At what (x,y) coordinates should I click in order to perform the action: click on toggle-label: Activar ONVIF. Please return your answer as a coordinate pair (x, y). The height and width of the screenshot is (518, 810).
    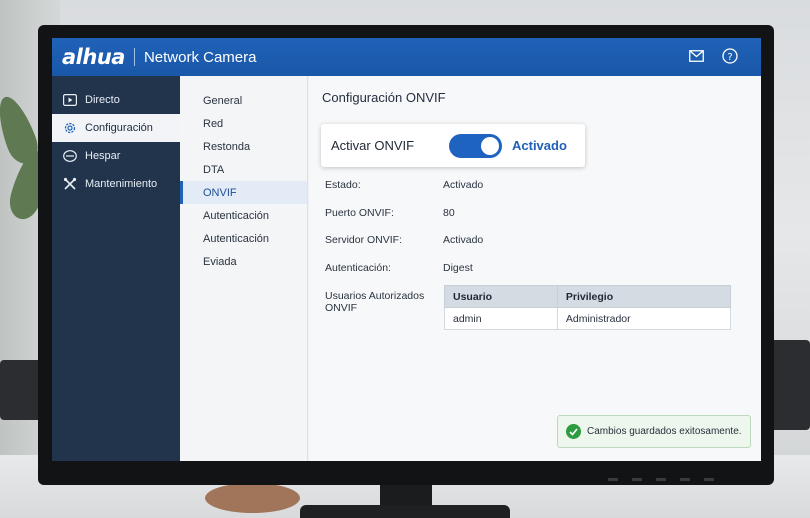
    Looking at the image, I should click on (373, 145).